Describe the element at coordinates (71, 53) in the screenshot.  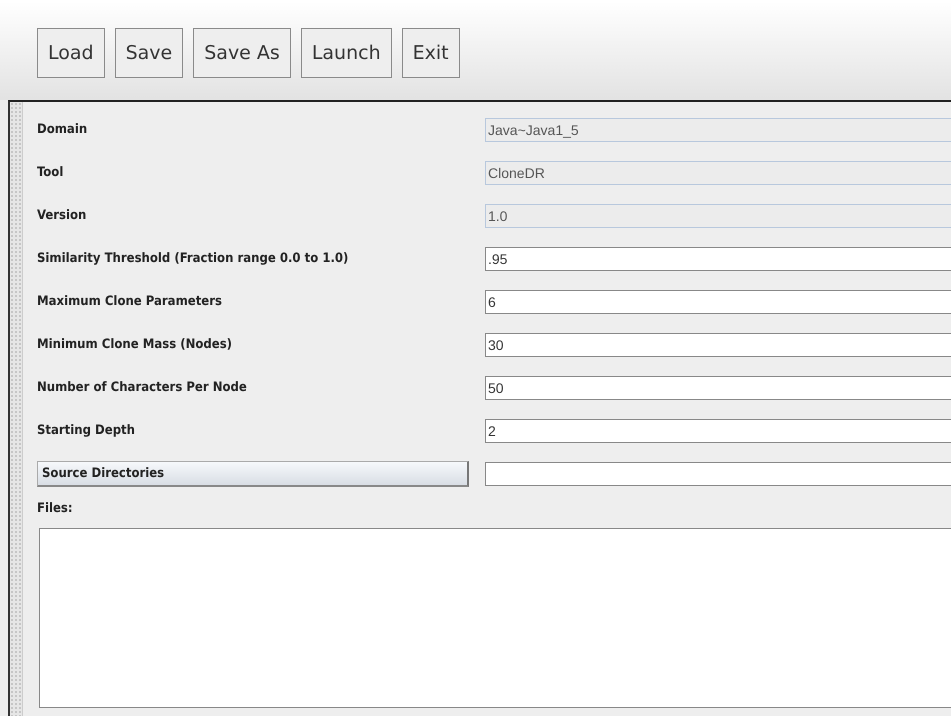
I see `toolbar-button: Load` at that location.